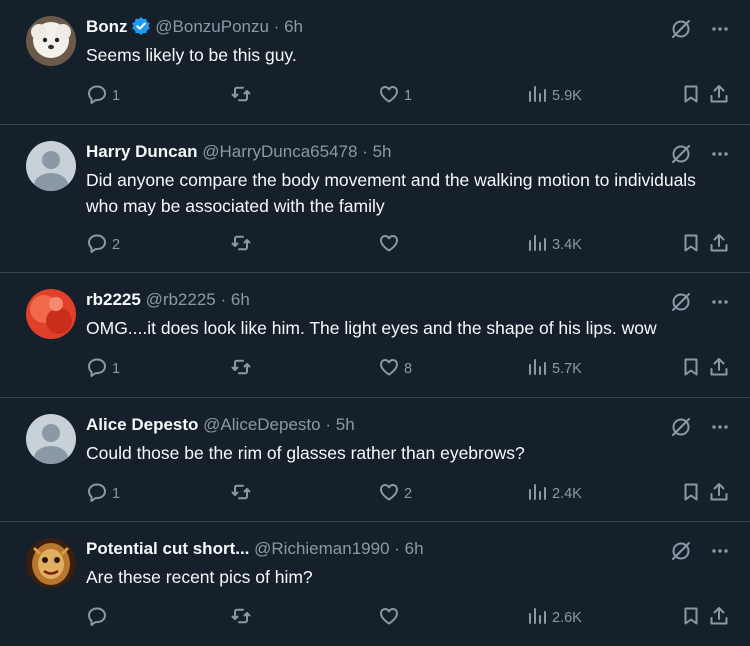  What do you see at coordinates (212, 26) in the screenshot?
I see `user-handle: @BonzuPonzu` at bounding box center [212, 26].